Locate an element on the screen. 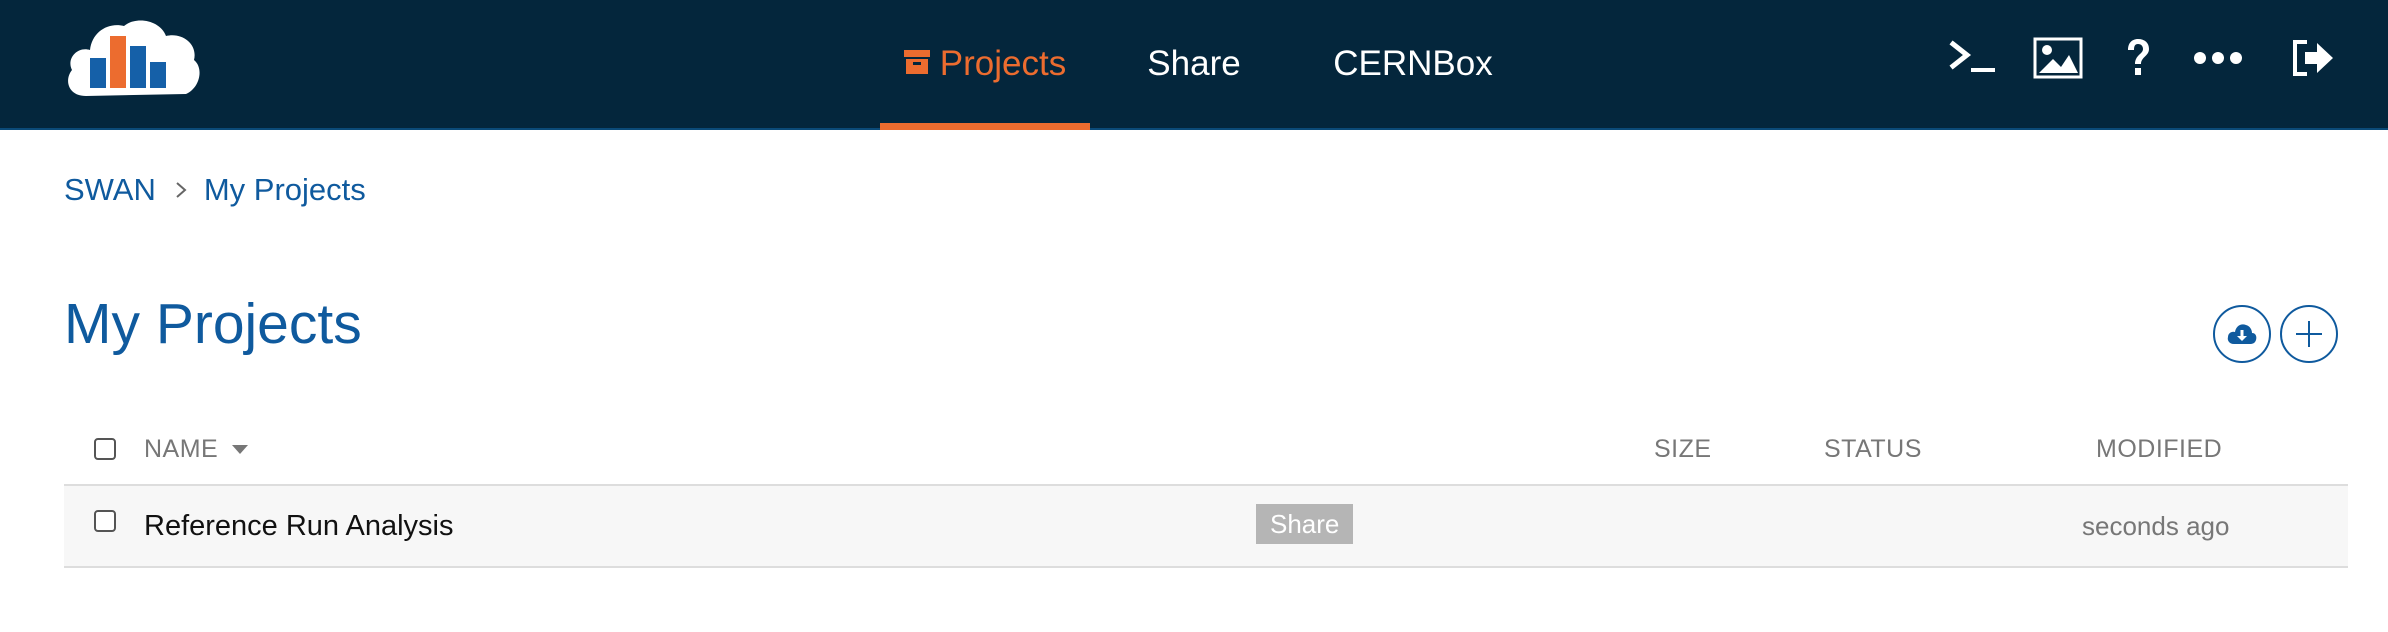  help-button is located at coordinates (2138, 58).